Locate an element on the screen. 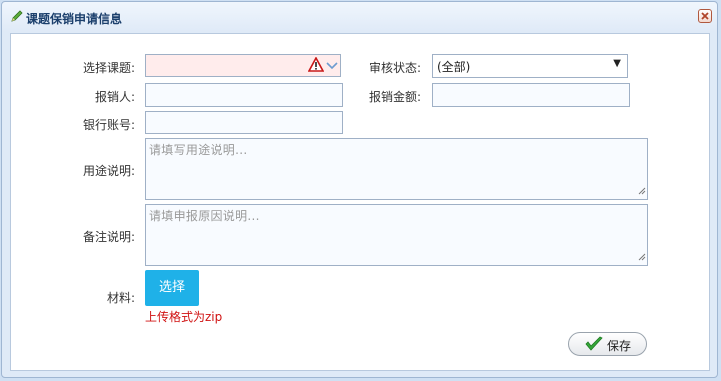 This screenshot has height=381, width=721. claimant-input is located at coordinates (244, 95).